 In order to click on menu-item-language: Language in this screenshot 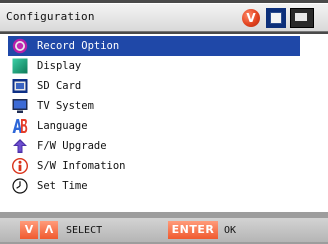, I will do `click(154, 126)`.